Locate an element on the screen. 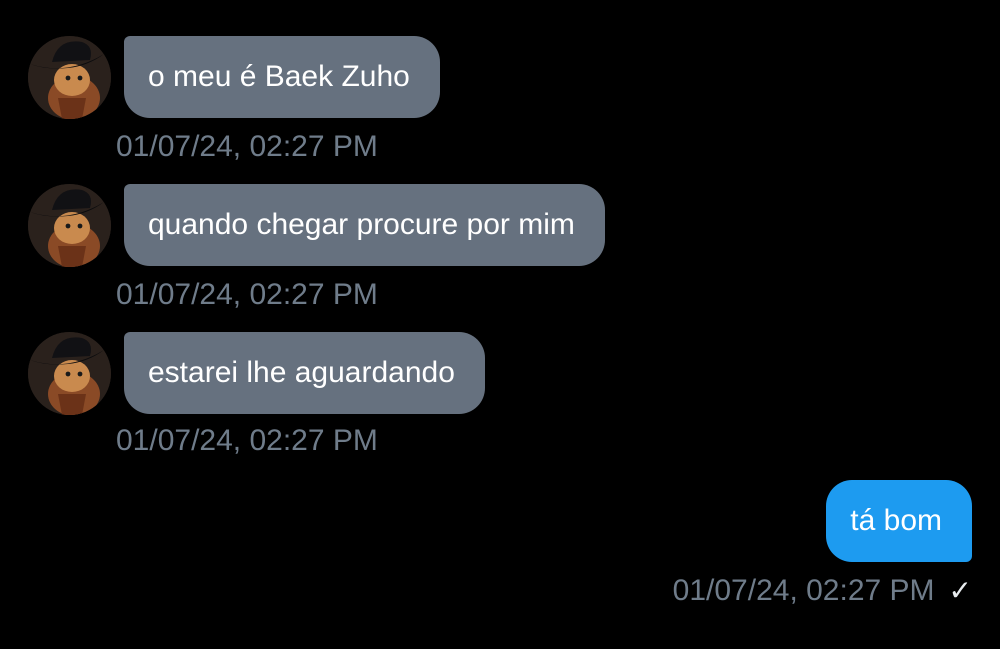 This screenshot has width=1000, height=649. message-text: quando chegar procure por mim is located at coordinates (361, 224).